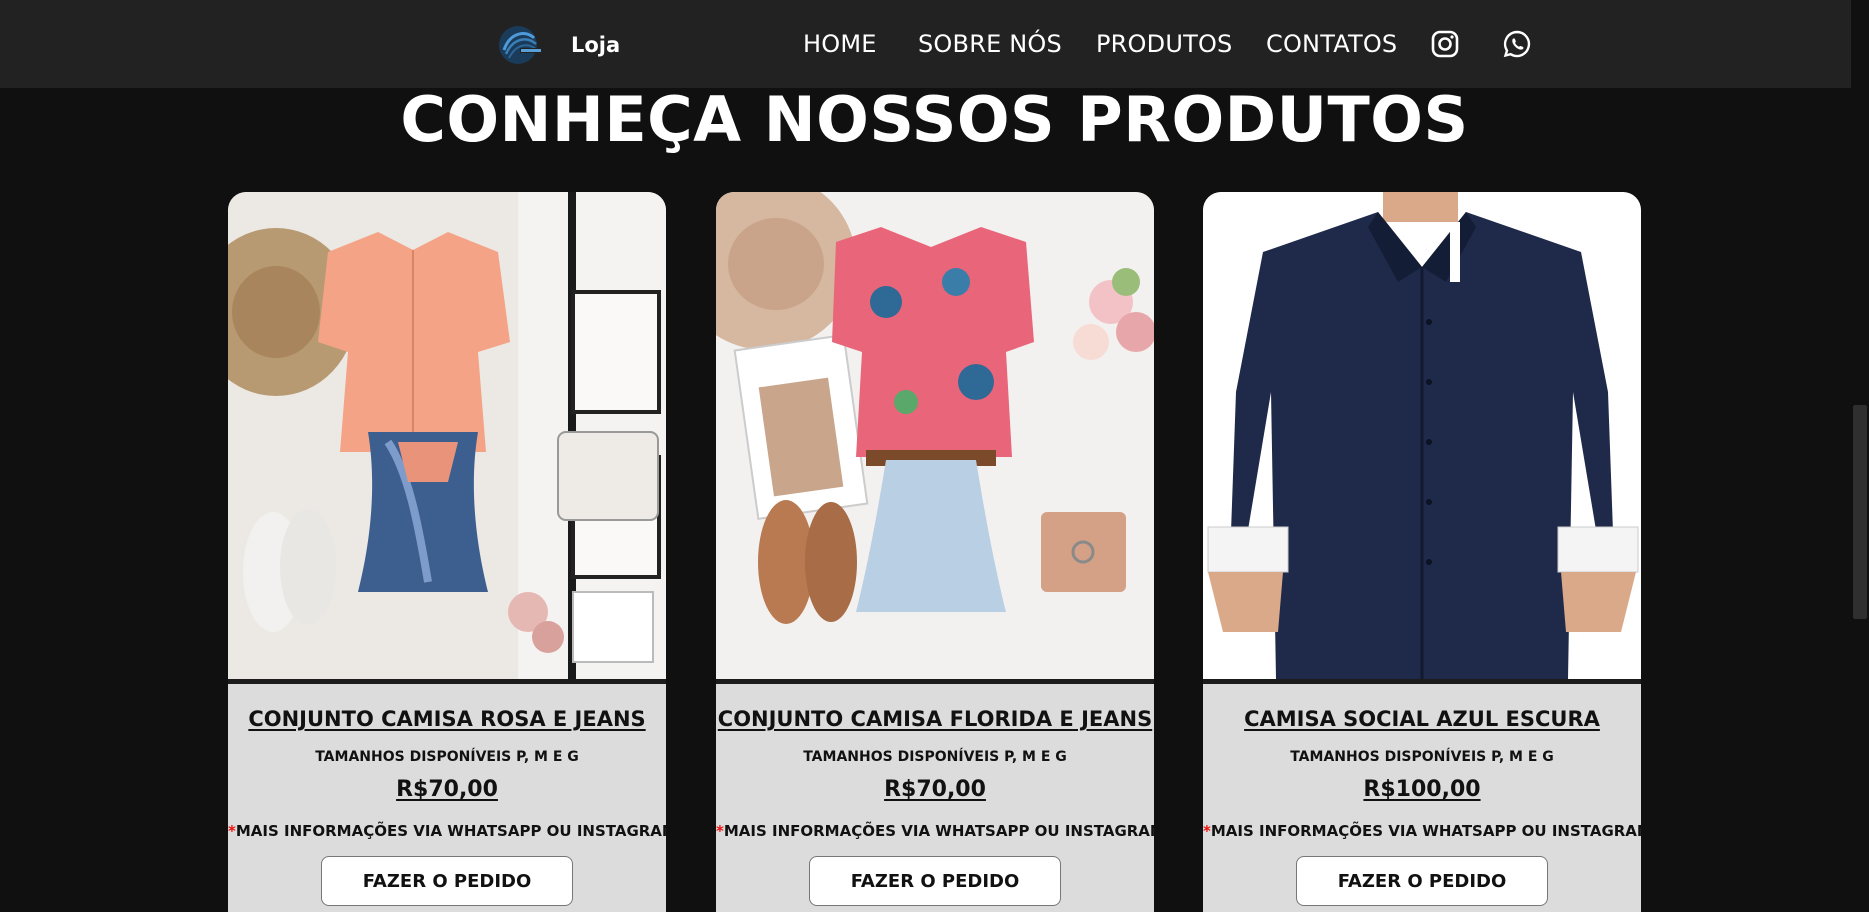  I want to click on whatsapp-icon, so click(1517, 44).